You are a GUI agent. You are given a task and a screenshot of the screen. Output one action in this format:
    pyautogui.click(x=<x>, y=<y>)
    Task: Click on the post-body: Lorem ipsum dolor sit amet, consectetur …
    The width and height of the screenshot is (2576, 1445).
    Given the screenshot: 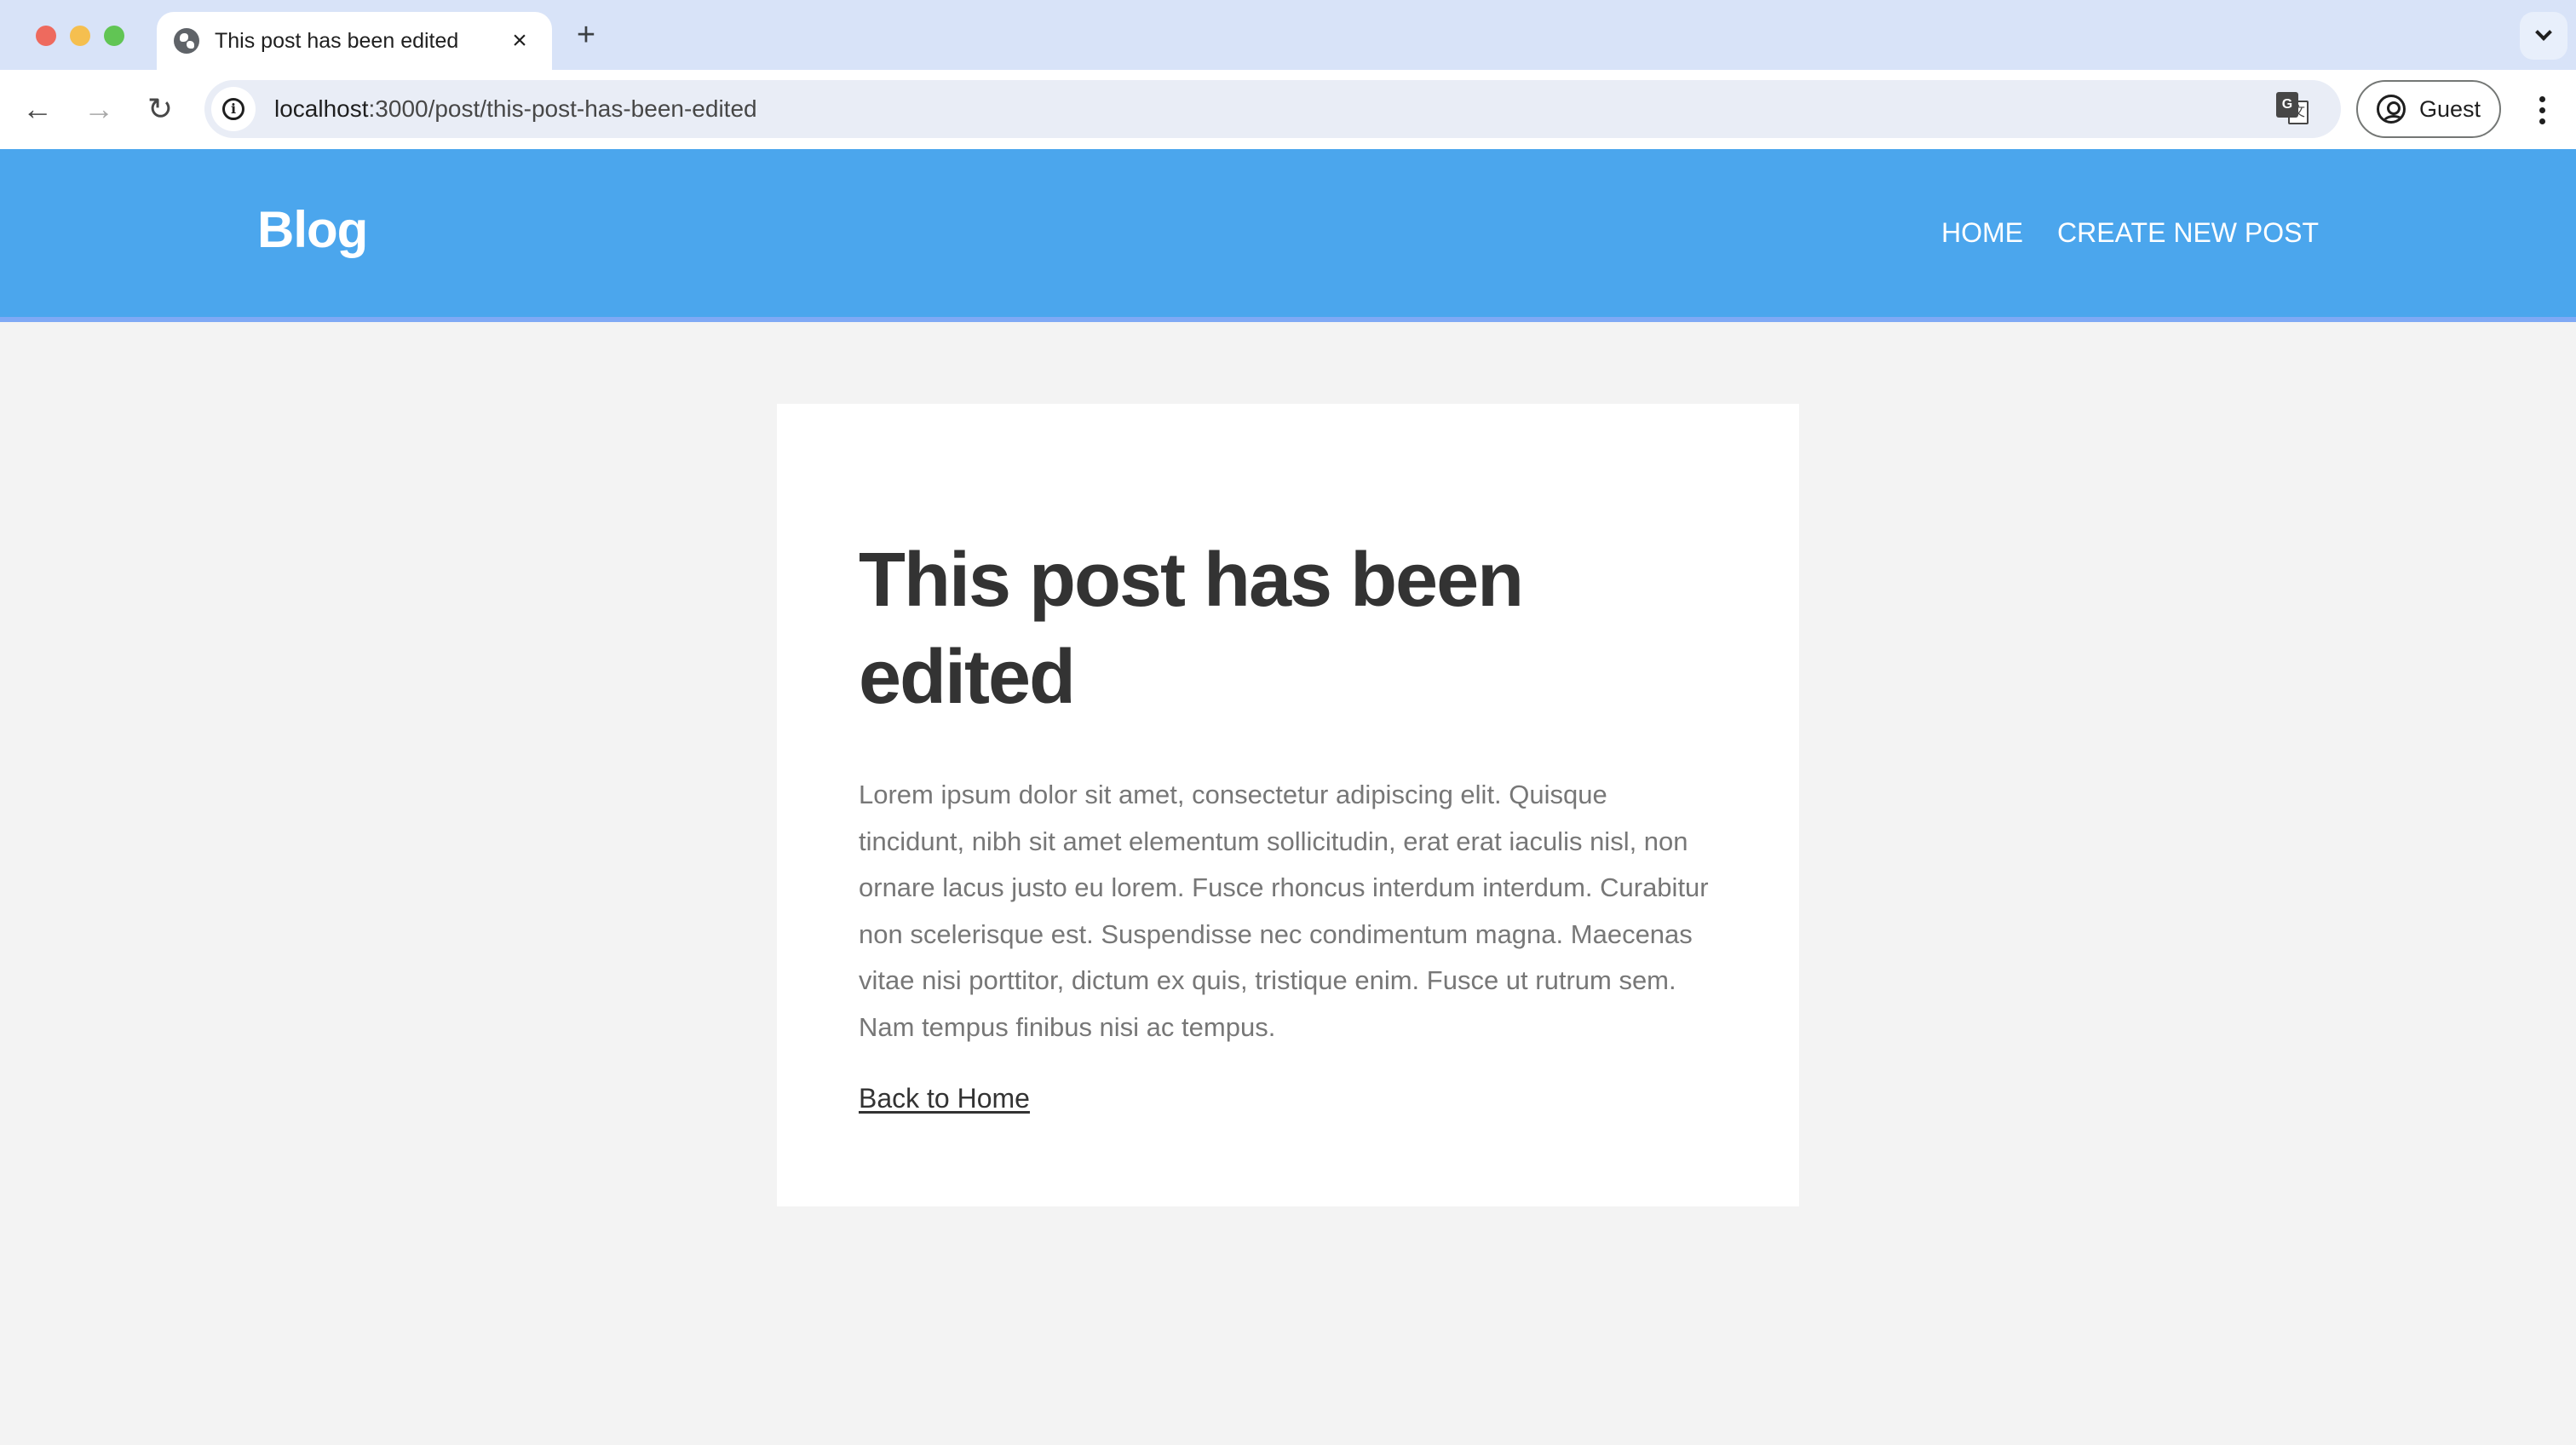 What is the action you would take?
    pyautogui.click(x=1284, y=911)
    